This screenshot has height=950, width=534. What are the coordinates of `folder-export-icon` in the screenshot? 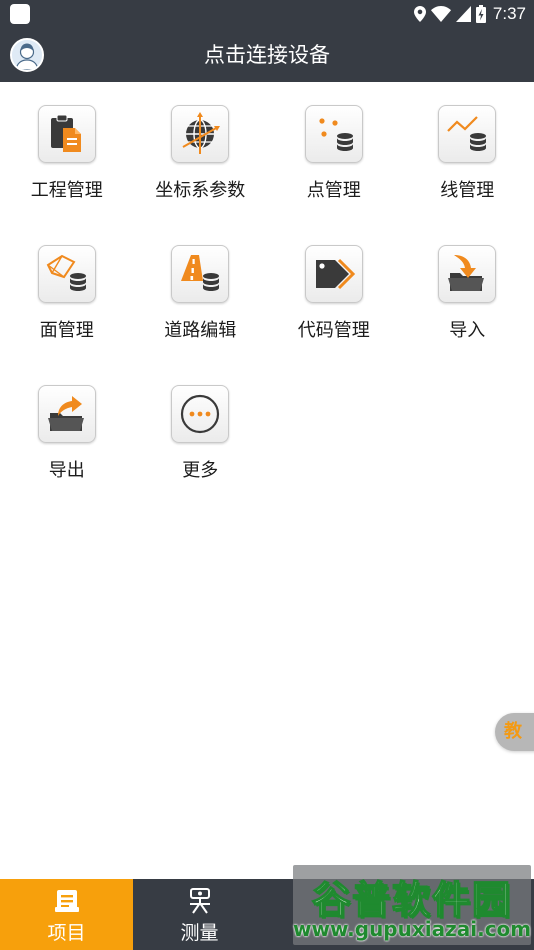 It's located at (65, 413).